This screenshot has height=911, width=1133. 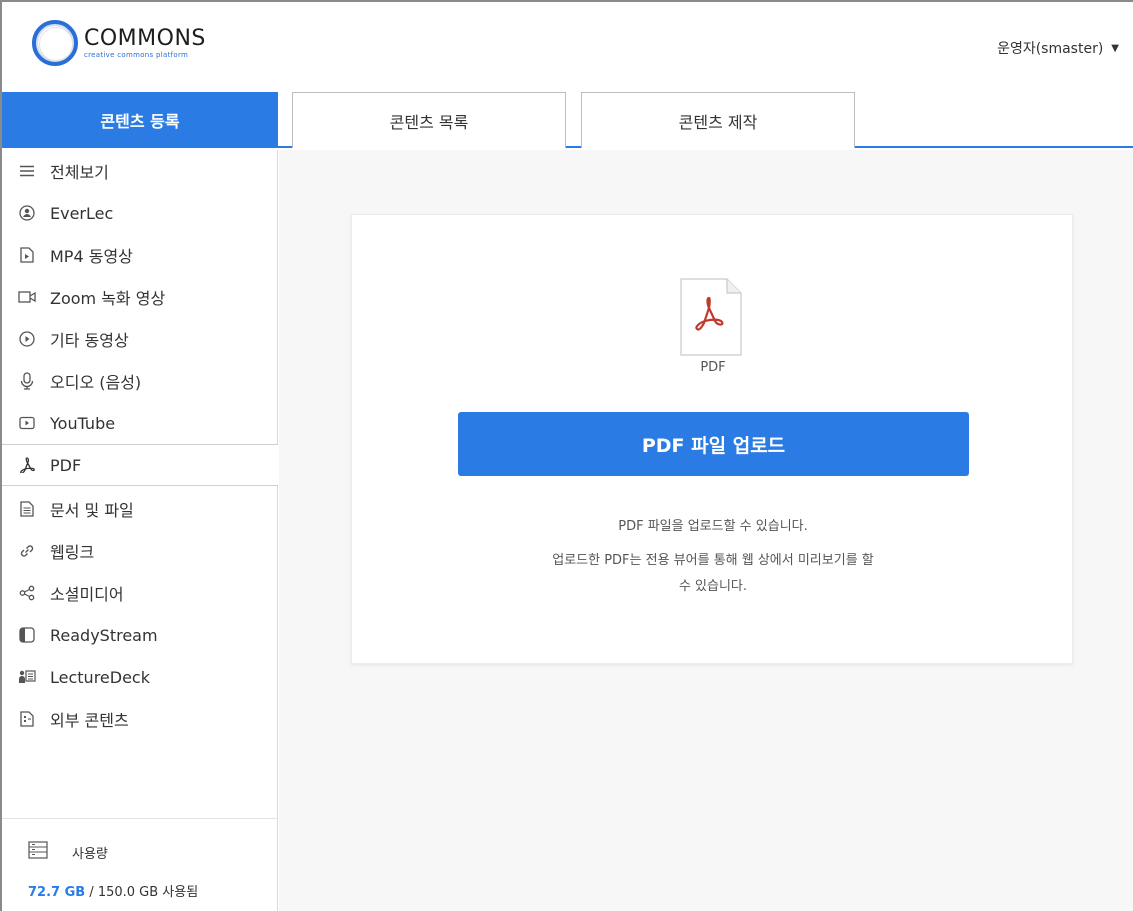 I want to click on tab-content-register: 콘텐츠 등록, so click(x=140, y=120).